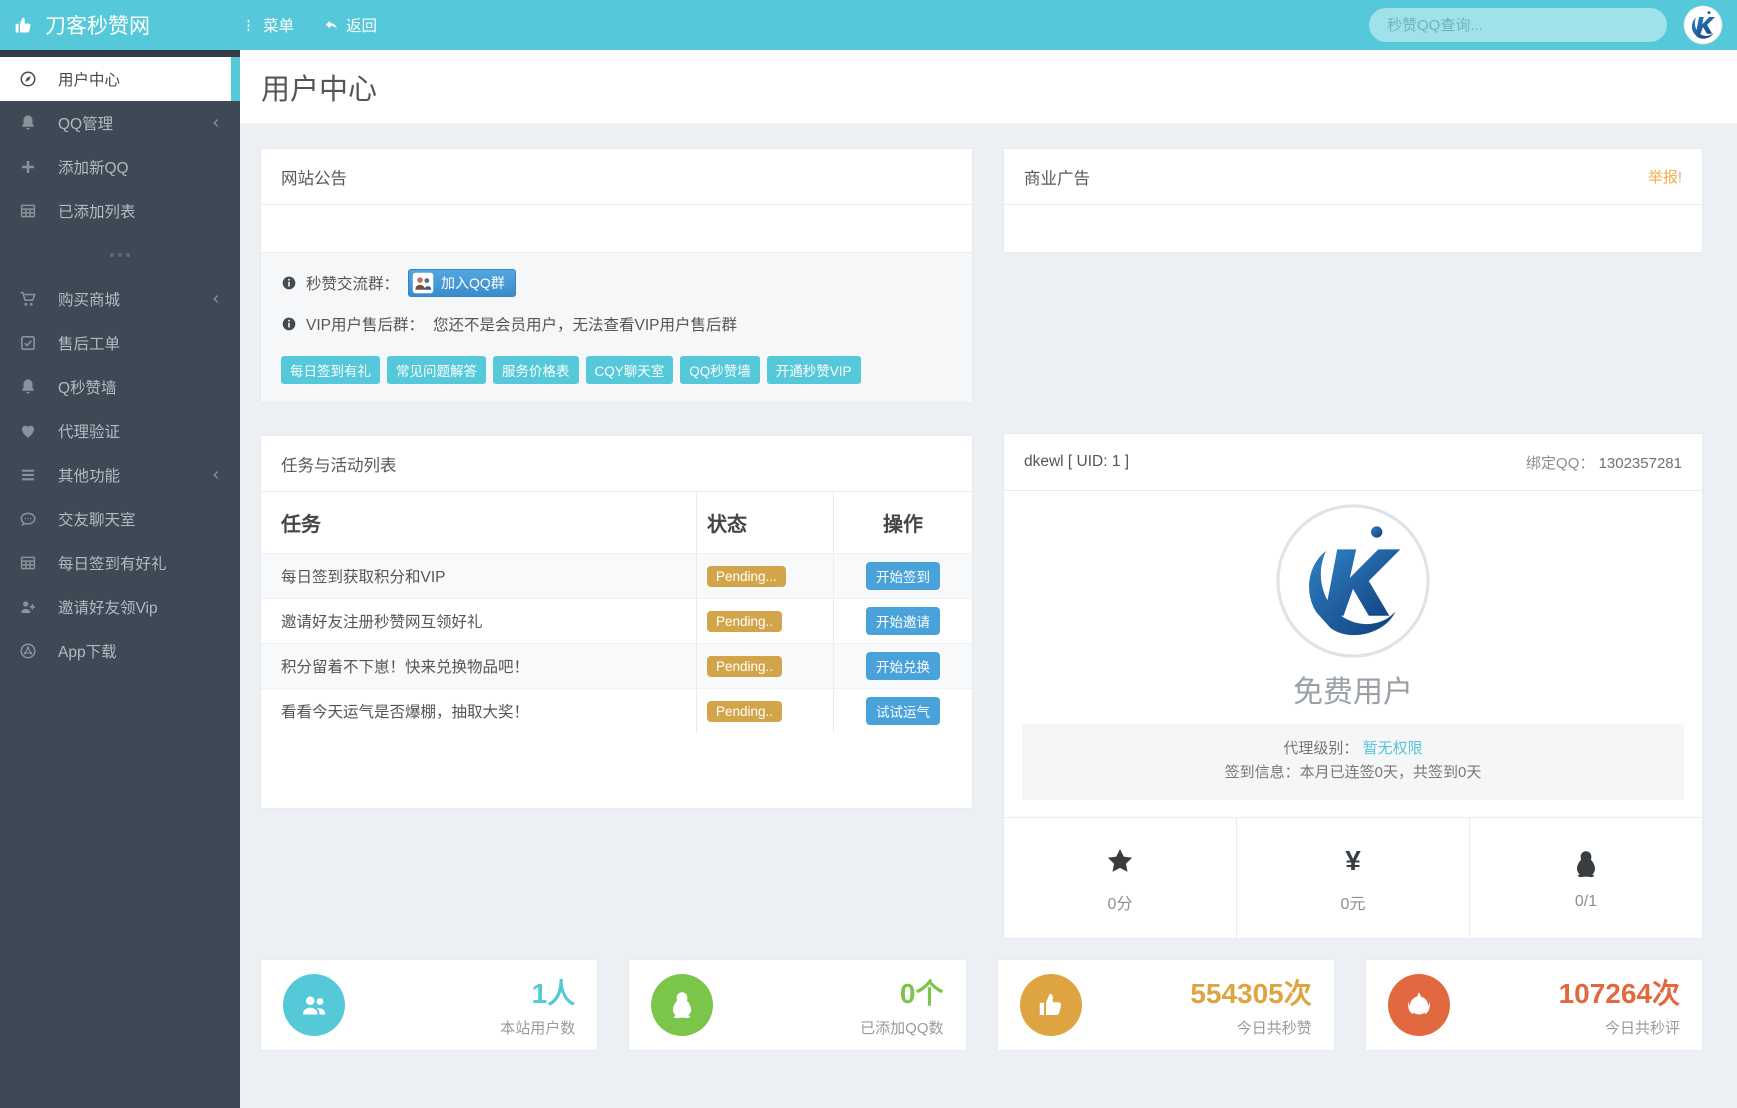 The height and width of the screenshot is (1108, 1737). What do you see at coordinates (921, 993) in the screenshot?
I see `card-value: 0个` at bounding box center [921, 993].